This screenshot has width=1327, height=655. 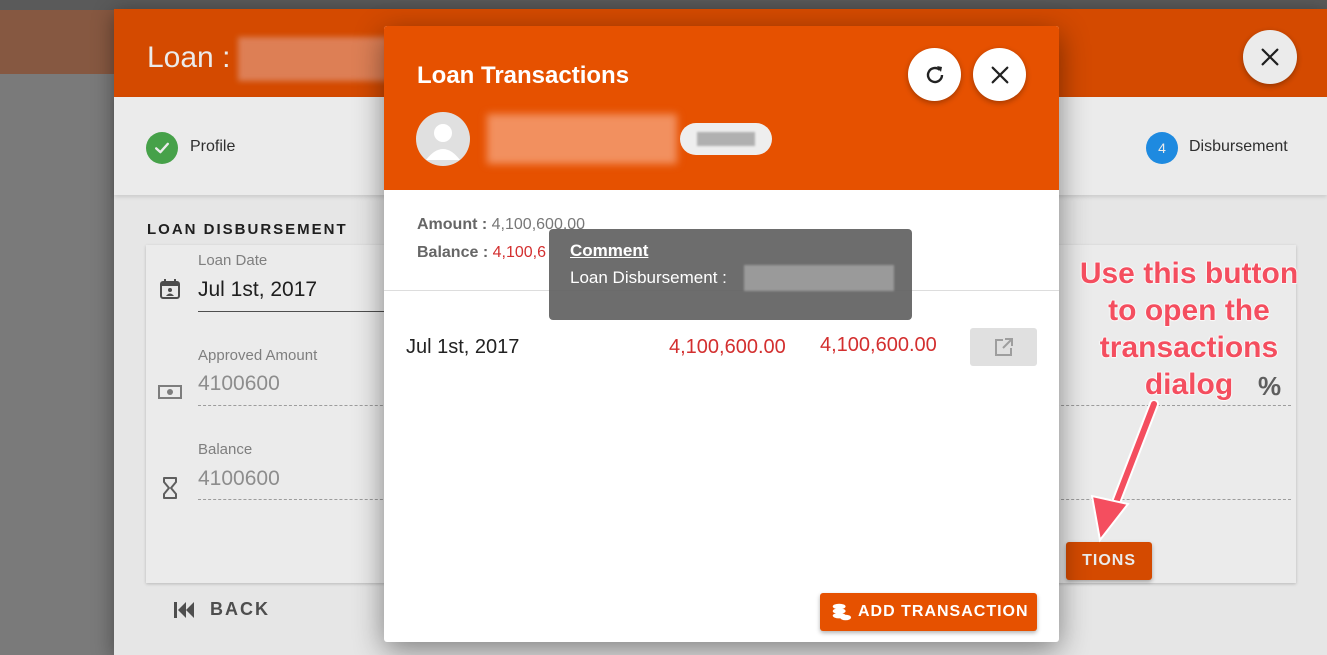 I want to click on add-transaction-button: ADD TRANSACTION, so click(x=928, y=612).